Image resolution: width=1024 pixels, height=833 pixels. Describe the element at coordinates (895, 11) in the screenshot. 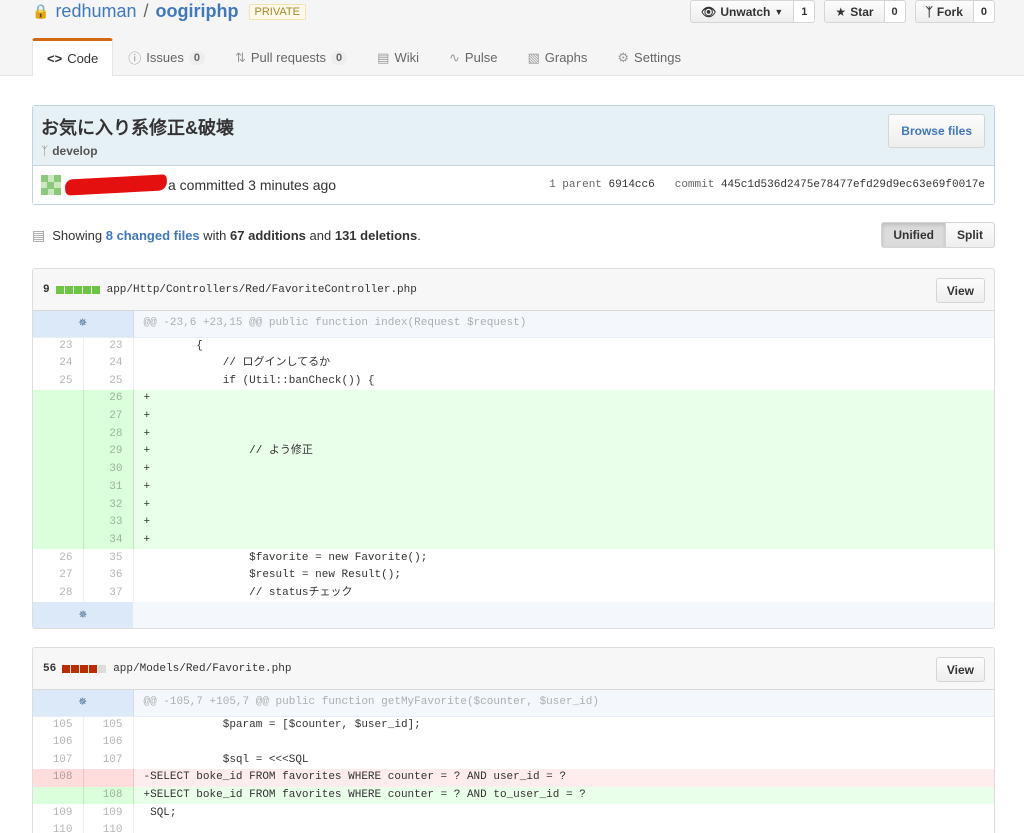

I see `star-count: 0` at that location.